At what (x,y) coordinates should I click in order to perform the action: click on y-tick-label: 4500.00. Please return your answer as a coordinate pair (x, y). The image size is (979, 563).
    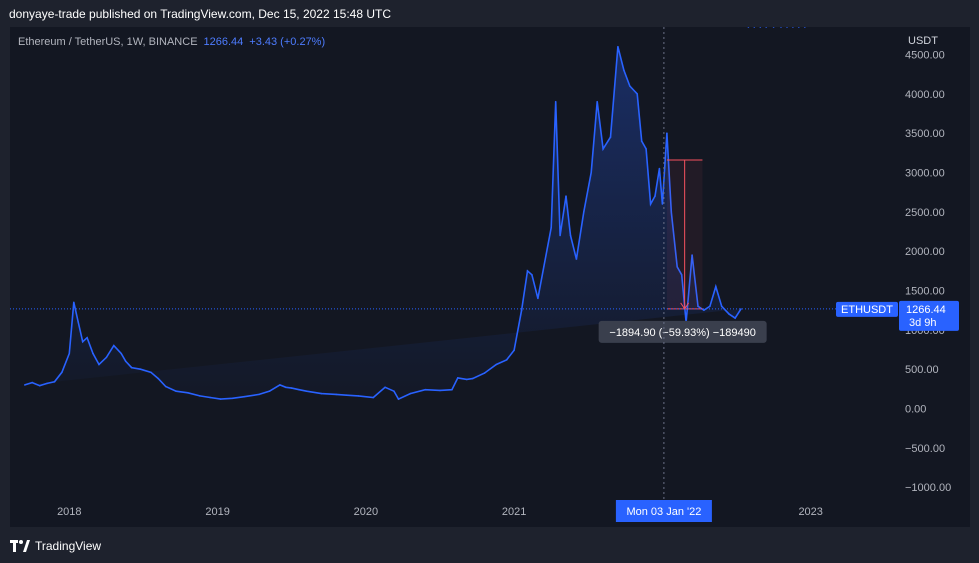
    Looking at the image, I should click on (925, 56).